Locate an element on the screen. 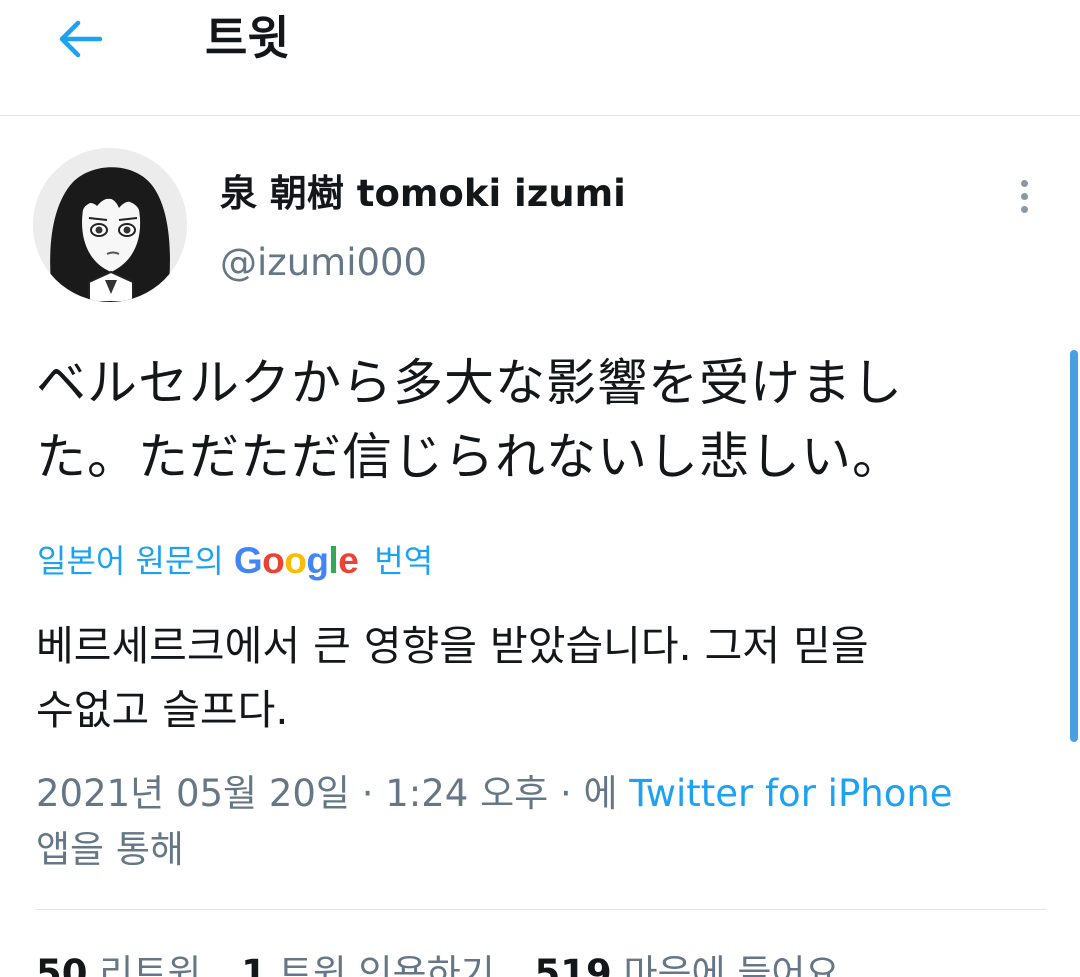  source-suffix: 앱을 통해 is located at coordinates (110, 849).